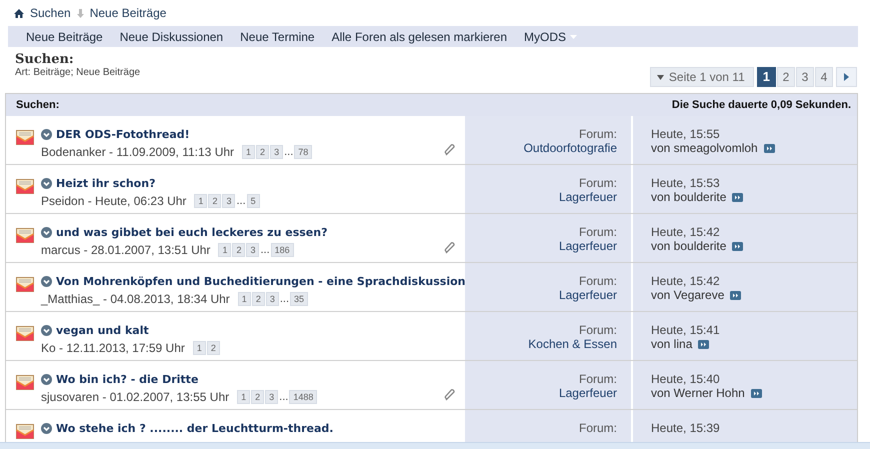 The height and width of the screenshot is (449, 870). I want to click on last-poster-link: von lina, so click(671, 344).